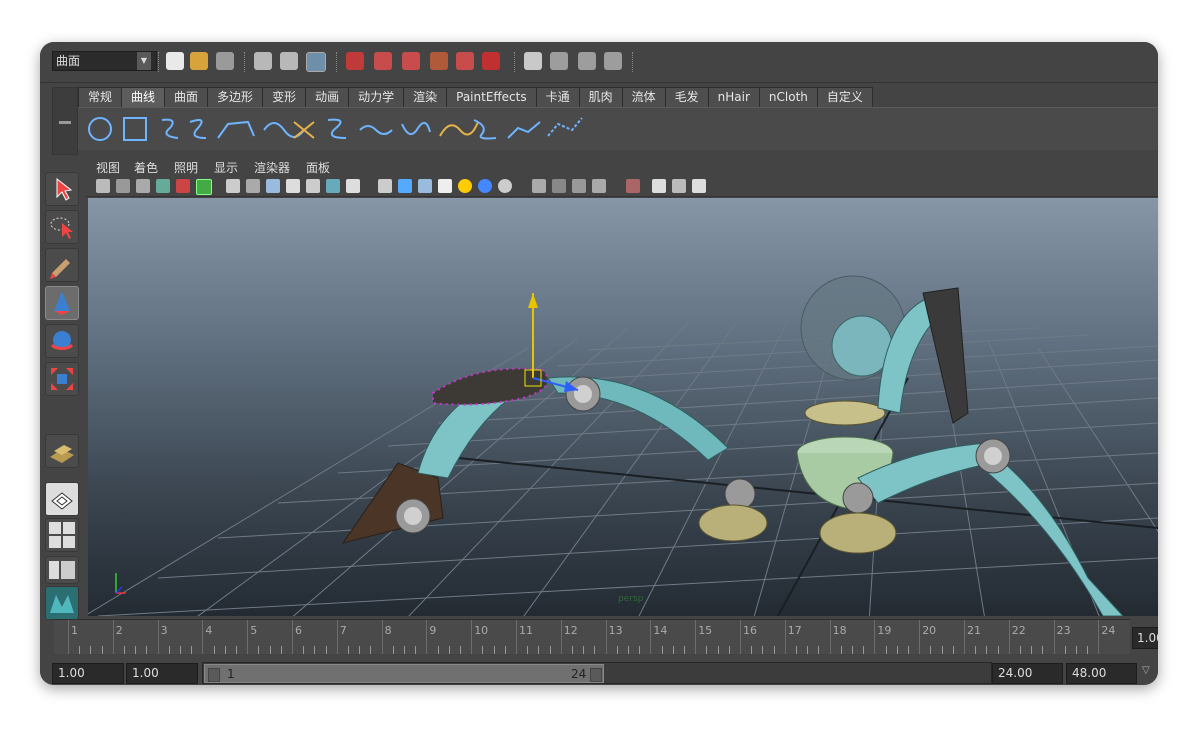  I want to click on playback-end-field: 24.00, so click(1027, 673).